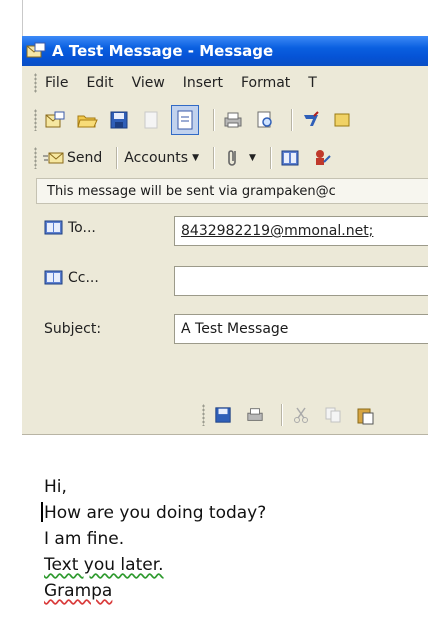 The width and height of the screenshot is (428, 626). I want to click on subject-row: Subject: A Test Message, so click(225, 329).